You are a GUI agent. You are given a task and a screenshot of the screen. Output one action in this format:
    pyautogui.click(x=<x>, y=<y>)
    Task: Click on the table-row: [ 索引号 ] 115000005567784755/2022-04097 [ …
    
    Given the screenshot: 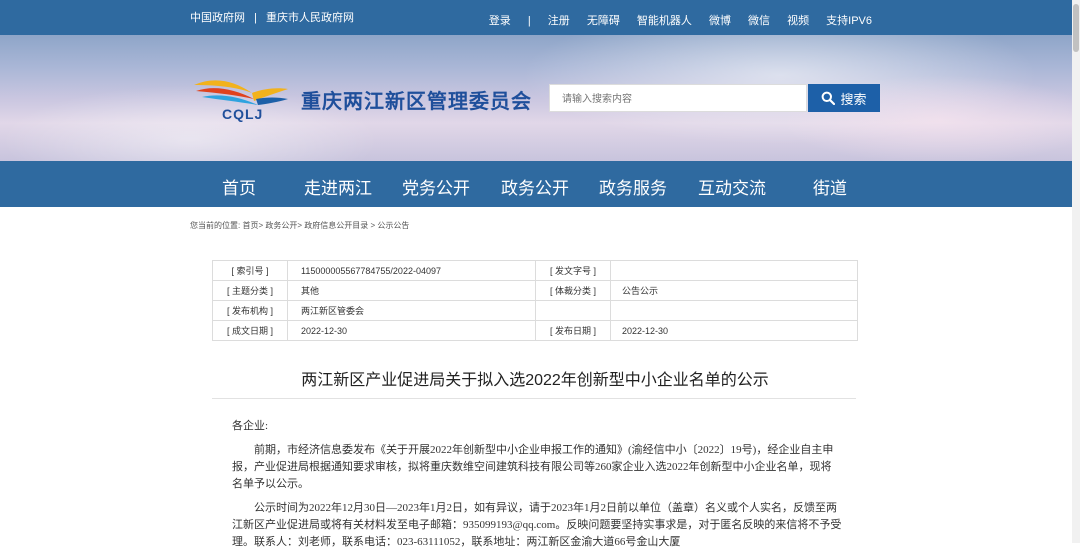 What is the action you would take?
    pyautogui.click(x=535, y=270)
    